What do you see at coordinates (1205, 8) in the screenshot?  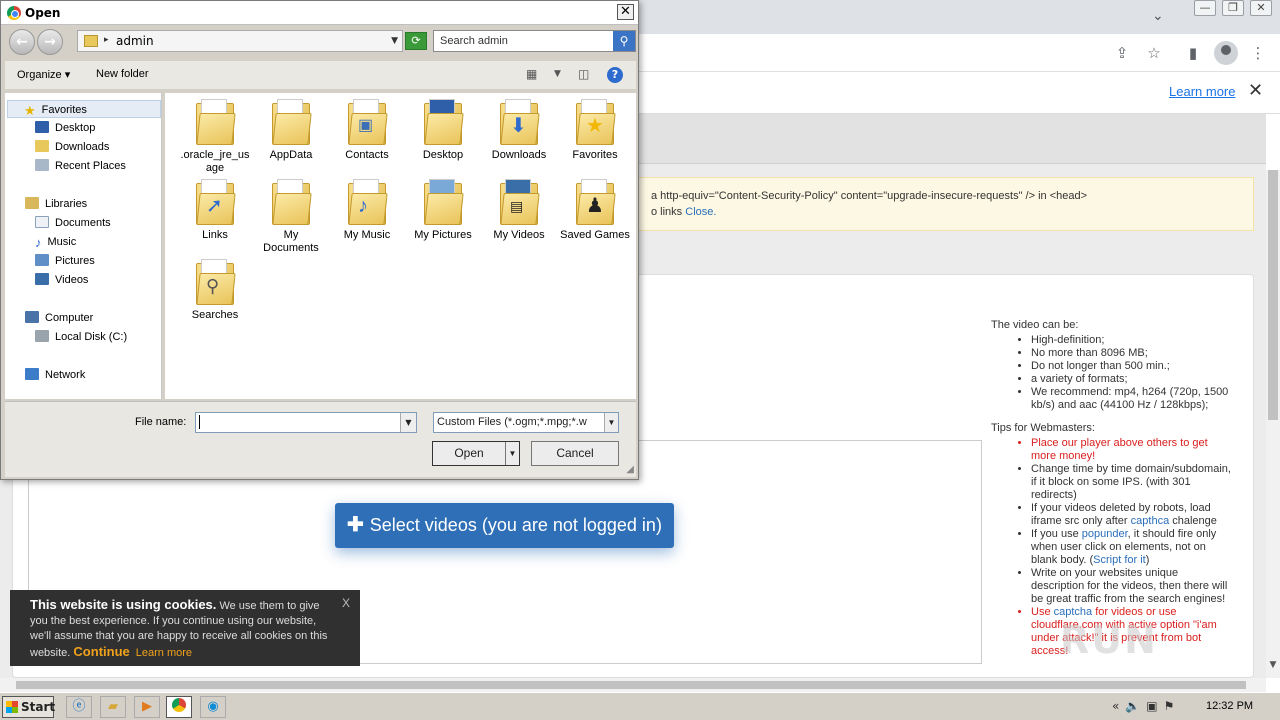 I see `minimize-icon: —` at bounding box center [1205, 8].